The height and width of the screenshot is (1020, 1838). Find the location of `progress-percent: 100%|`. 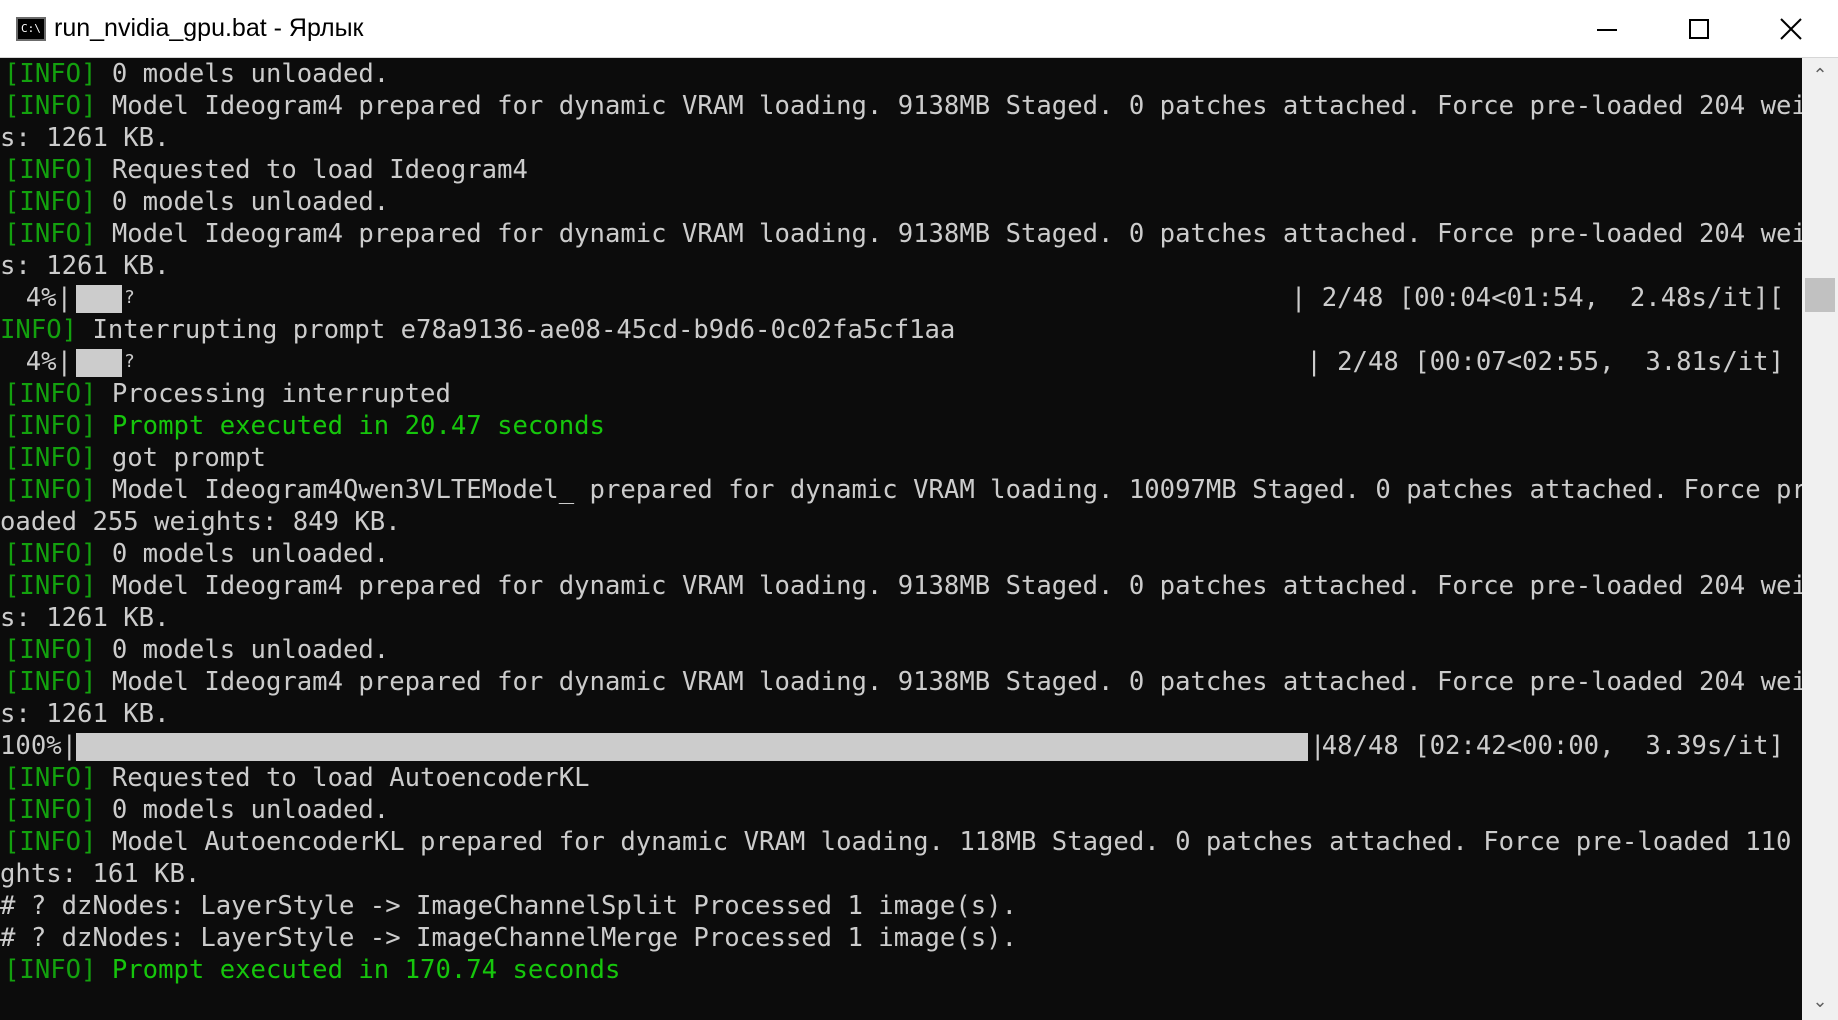

progress-percent: 100%| is located at coordinates (39, 746).